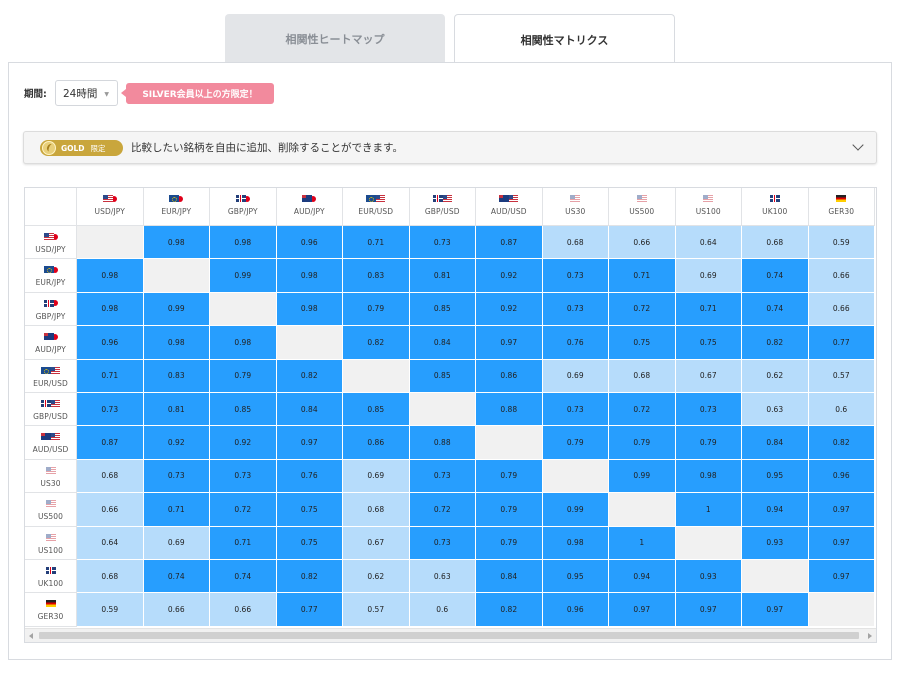 The image size is (904, 674). Describe the element at coordinates (575, 211) in the screenshot. I see `column-header-label: US30` at that location.